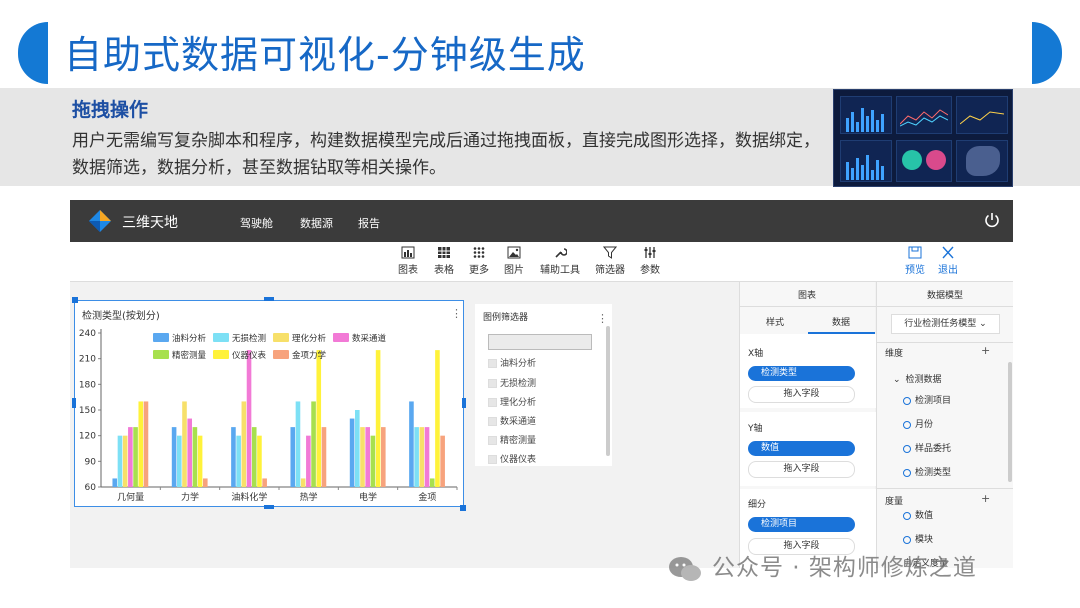  What do you see at coordinates (512, 420) in the screenshot?
I see `filter-item: 数采通道` at bounding box center [512, 420].